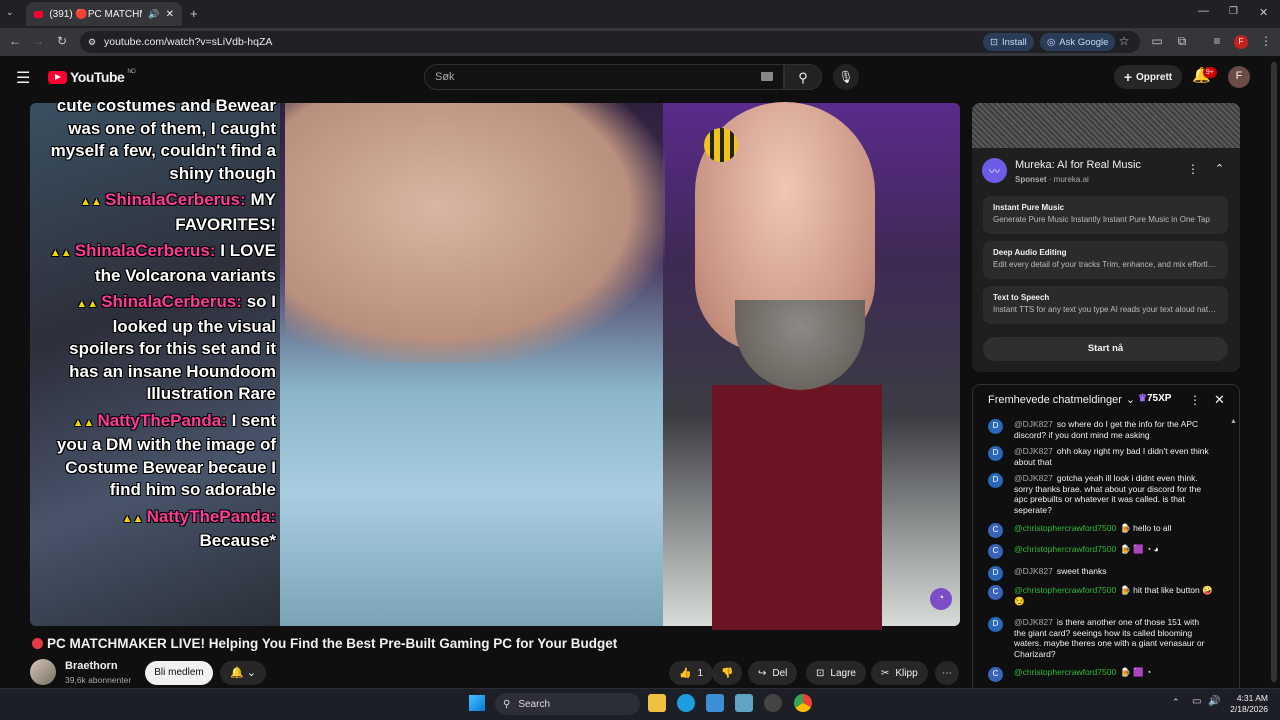 The height and width of the screenshot is (720, 1280). What do you see at coordinates (1193, 169) in the screenshot?
I see `ad-menu-icon: ⋮` at bounding box center [1193, 169].